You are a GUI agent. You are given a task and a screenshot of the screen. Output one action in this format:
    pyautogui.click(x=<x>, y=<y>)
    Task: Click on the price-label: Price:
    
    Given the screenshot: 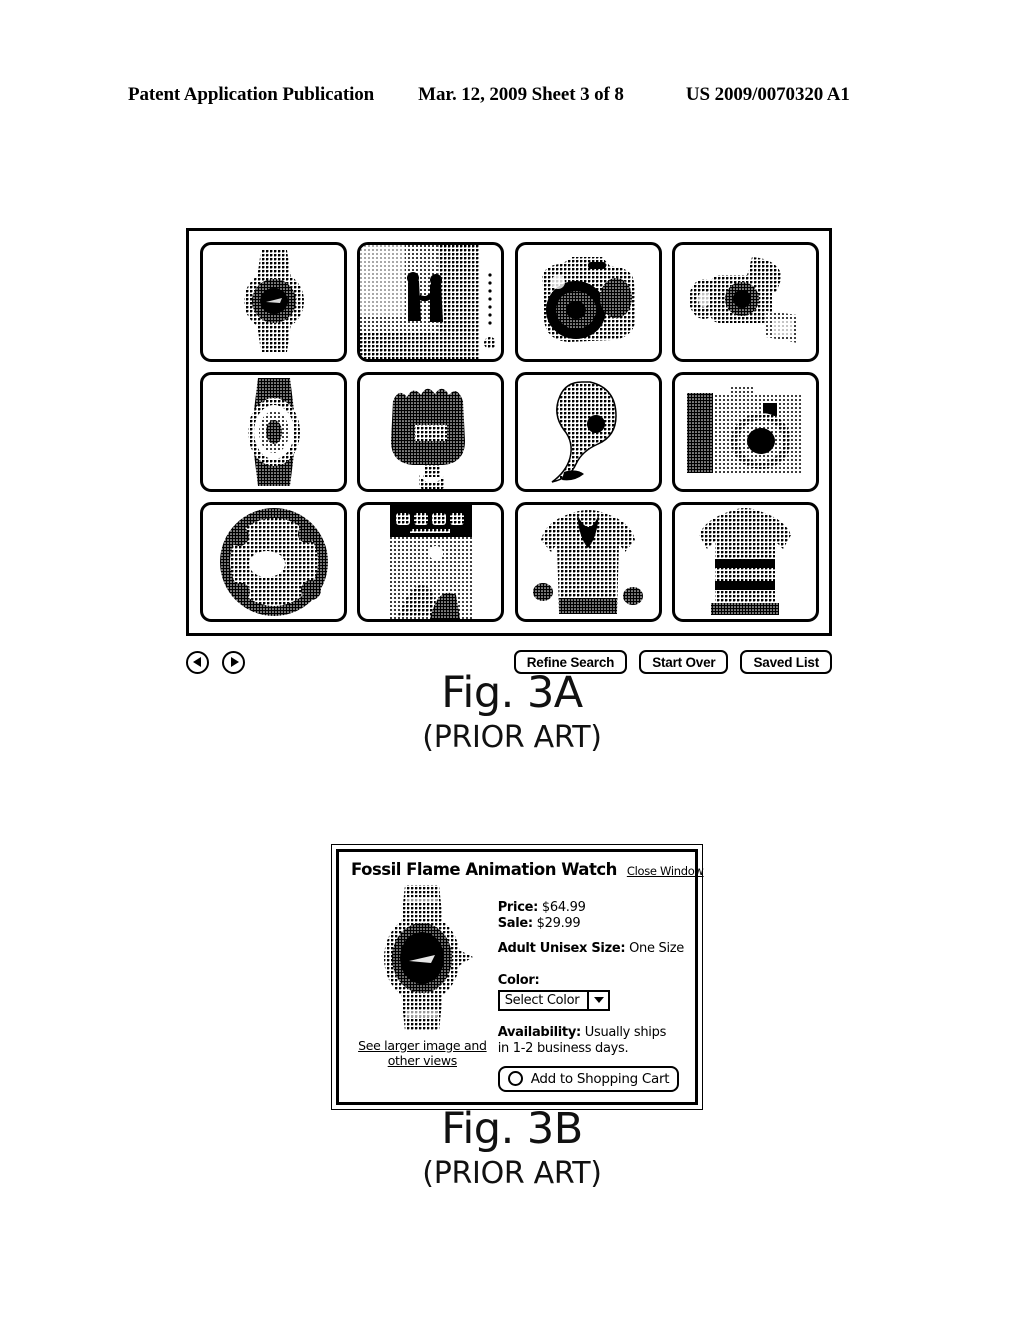 What is the action you would take?
    pyautogui.click(x=518, y=907)
    